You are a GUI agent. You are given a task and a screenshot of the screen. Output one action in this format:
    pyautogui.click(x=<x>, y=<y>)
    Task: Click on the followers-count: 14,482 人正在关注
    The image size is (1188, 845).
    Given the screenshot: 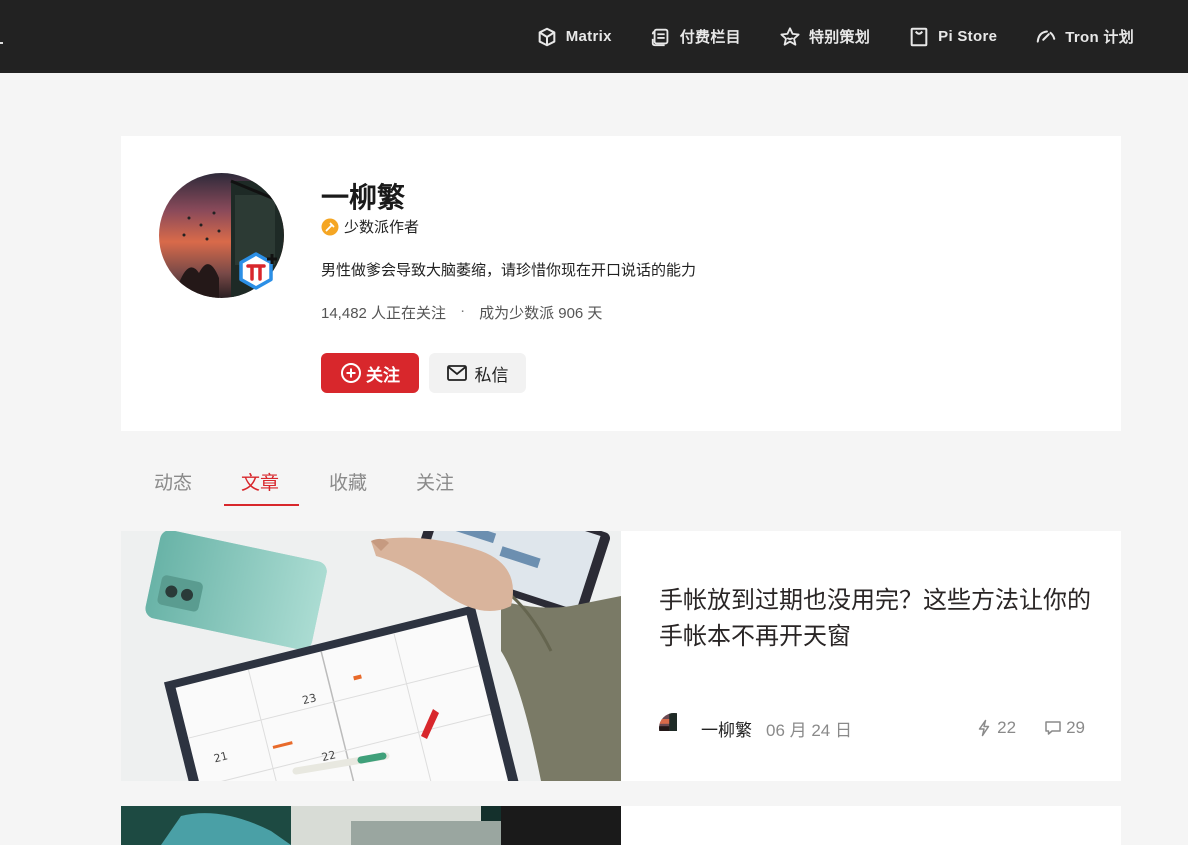 What is the action you would take?
    pyautogui.click(x=383, y=312)
    